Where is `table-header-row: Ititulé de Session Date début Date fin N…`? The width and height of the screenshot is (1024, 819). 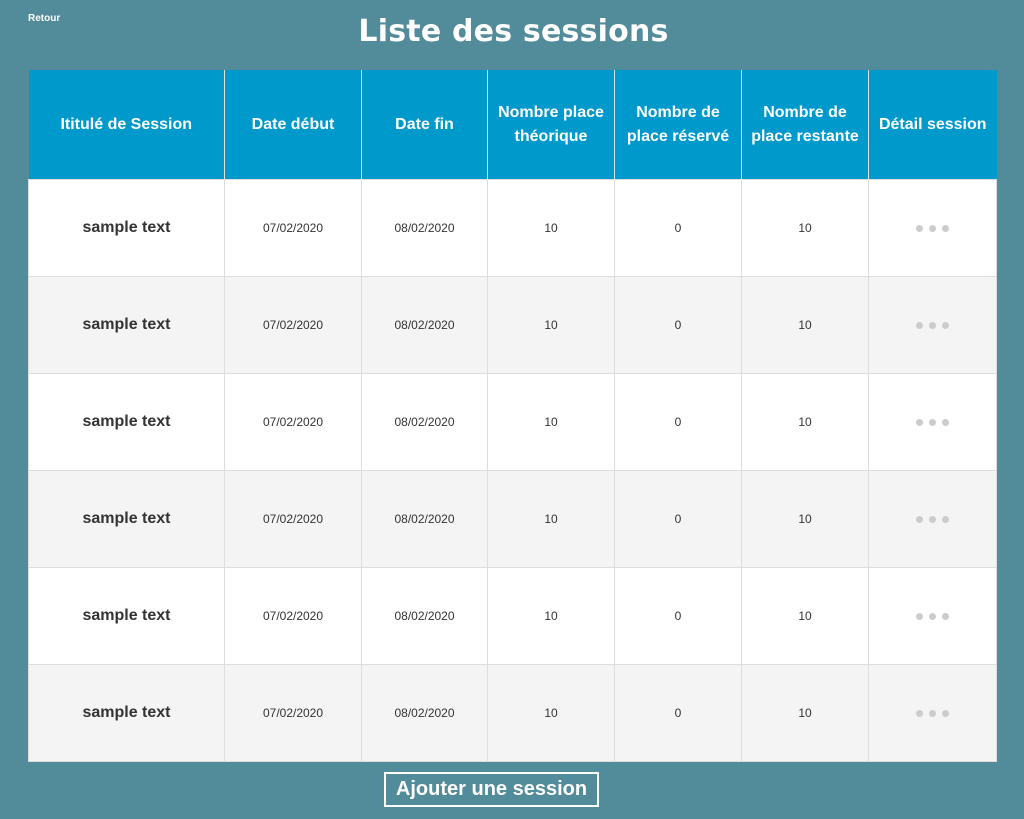
table-header-row: Ititulé de Session Date début Date fin N… is located at coordinates (512, 125).